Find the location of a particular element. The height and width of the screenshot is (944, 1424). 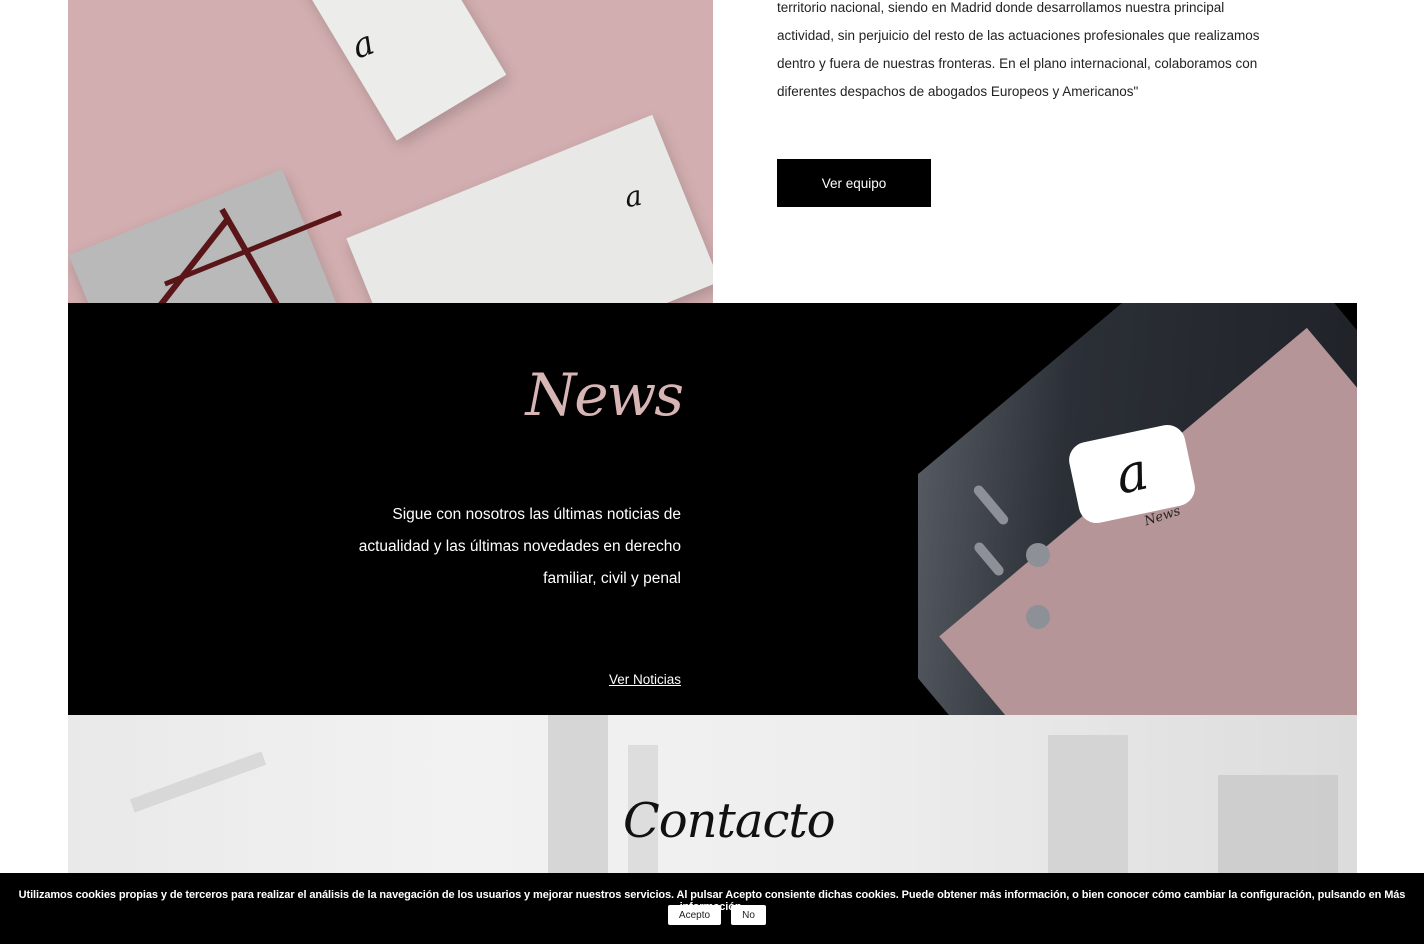

business-card-small is located at coordinates (400, 70).